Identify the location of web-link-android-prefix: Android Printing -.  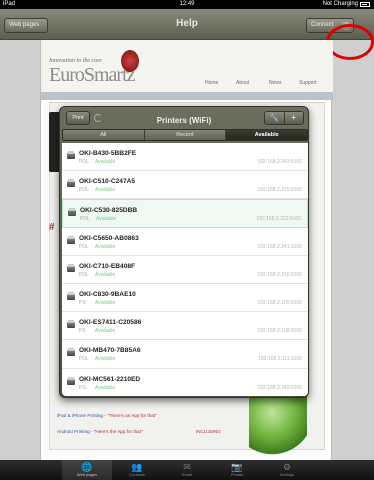
(75, 431).